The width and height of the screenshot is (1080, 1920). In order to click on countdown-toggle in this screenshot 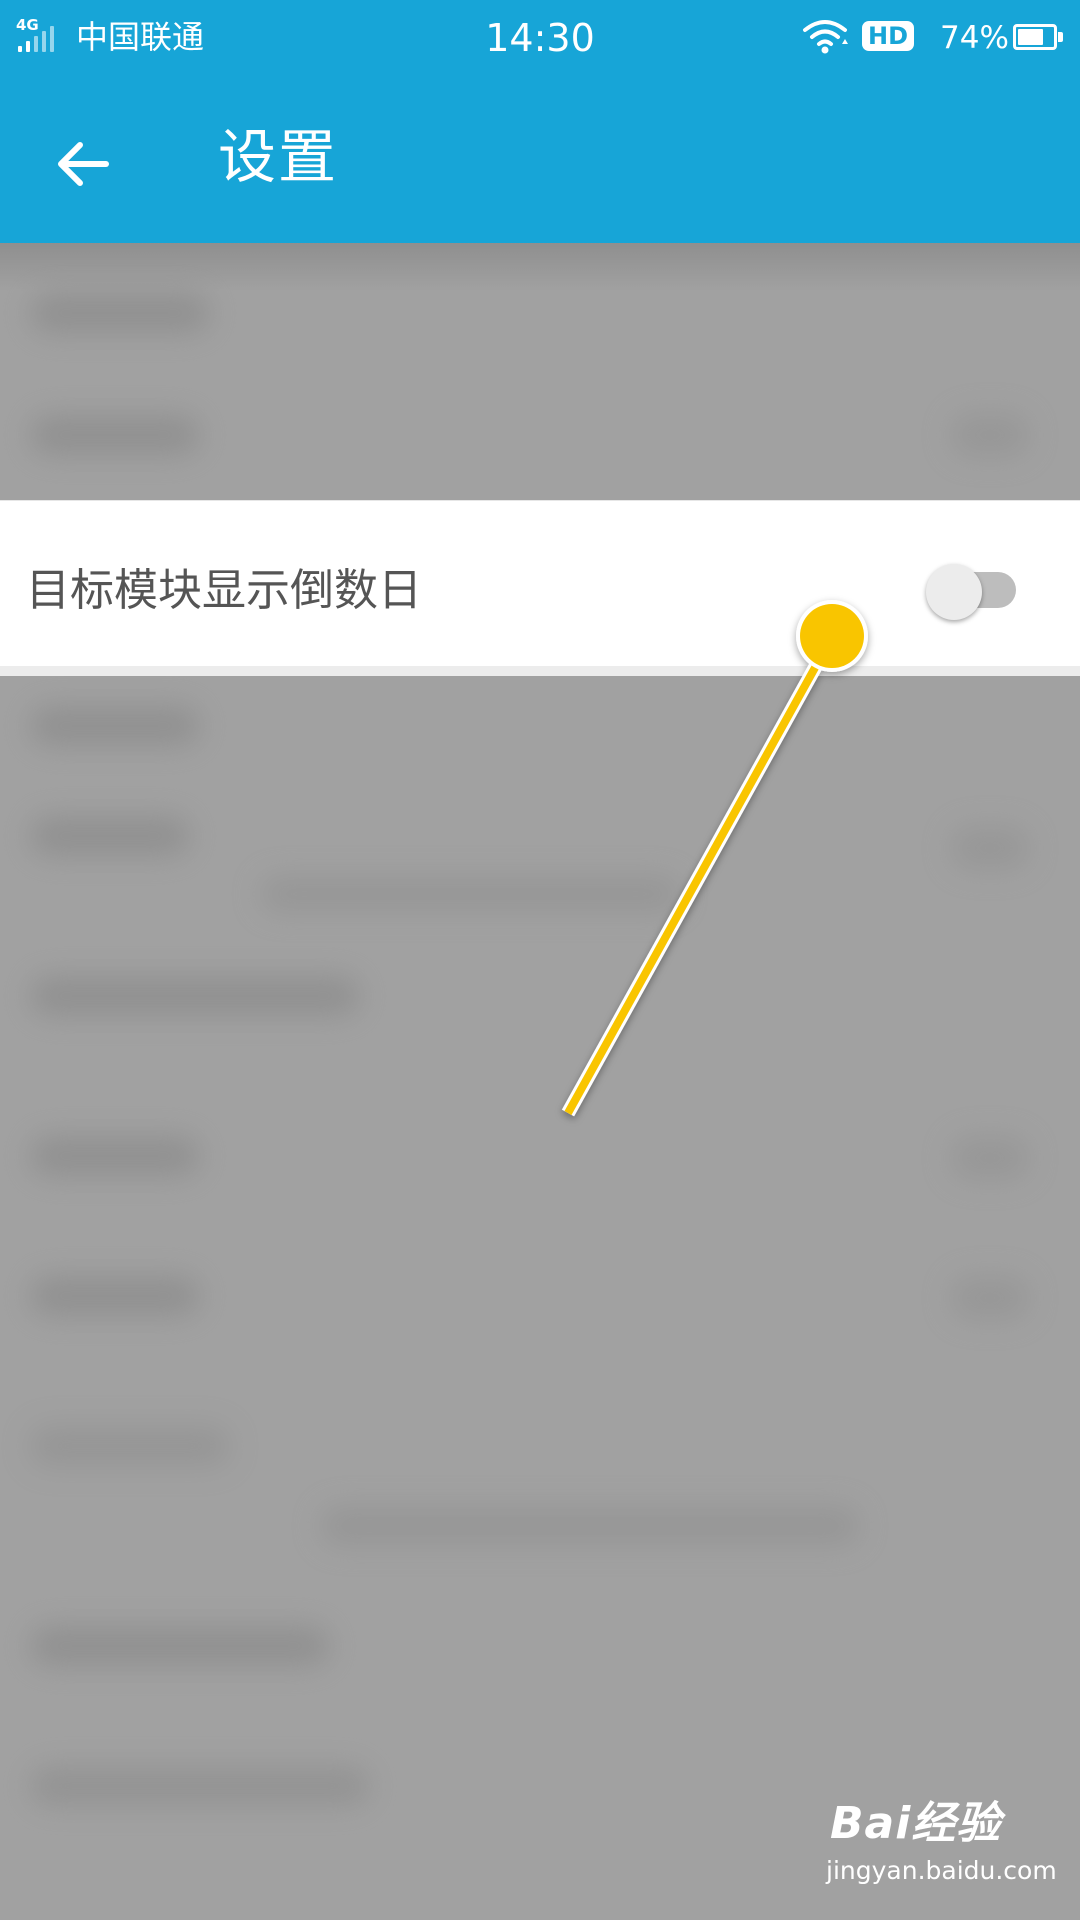, I will do `click(974, 591)`.